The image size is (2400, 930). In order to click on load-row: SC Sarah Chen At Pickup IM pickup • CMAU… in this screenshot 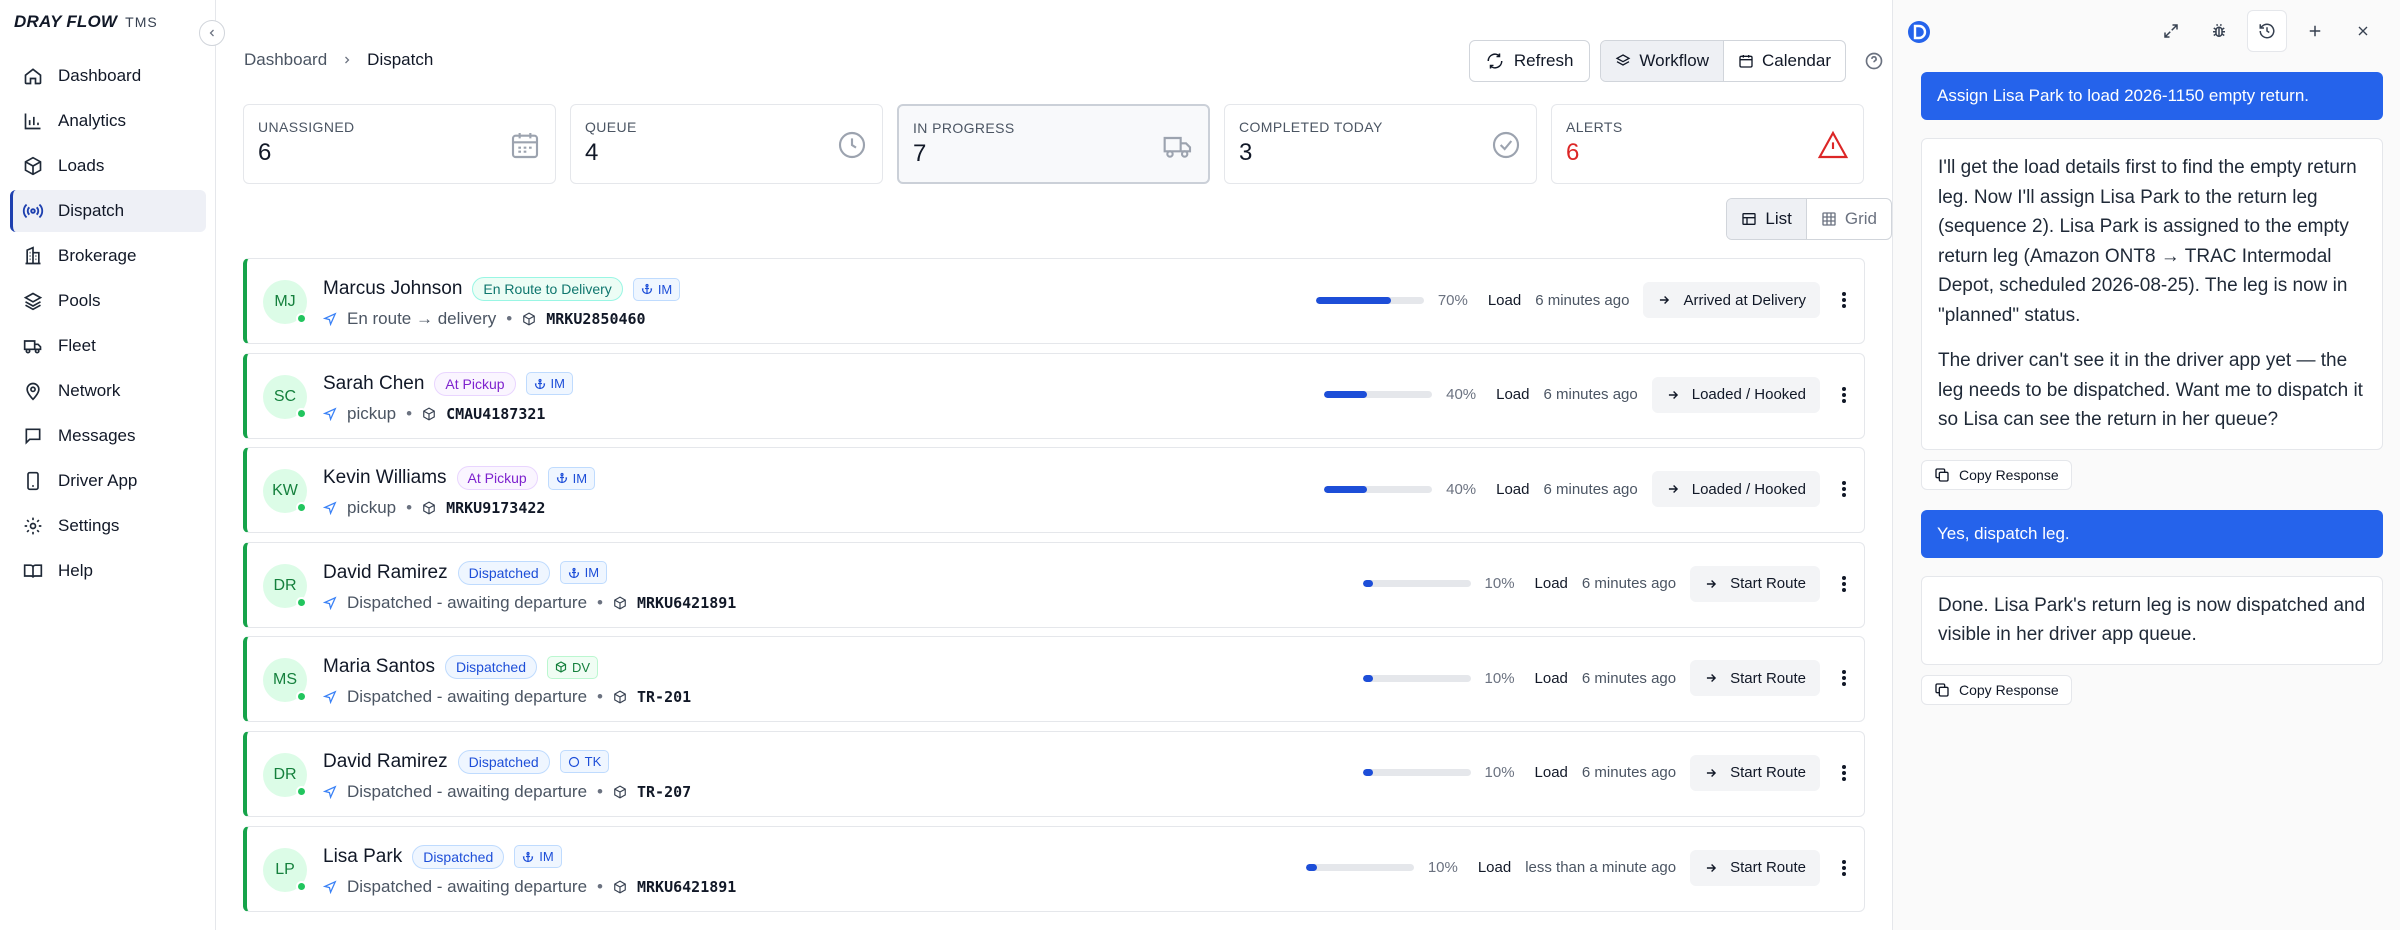, I will do `click(1054, 395)`.